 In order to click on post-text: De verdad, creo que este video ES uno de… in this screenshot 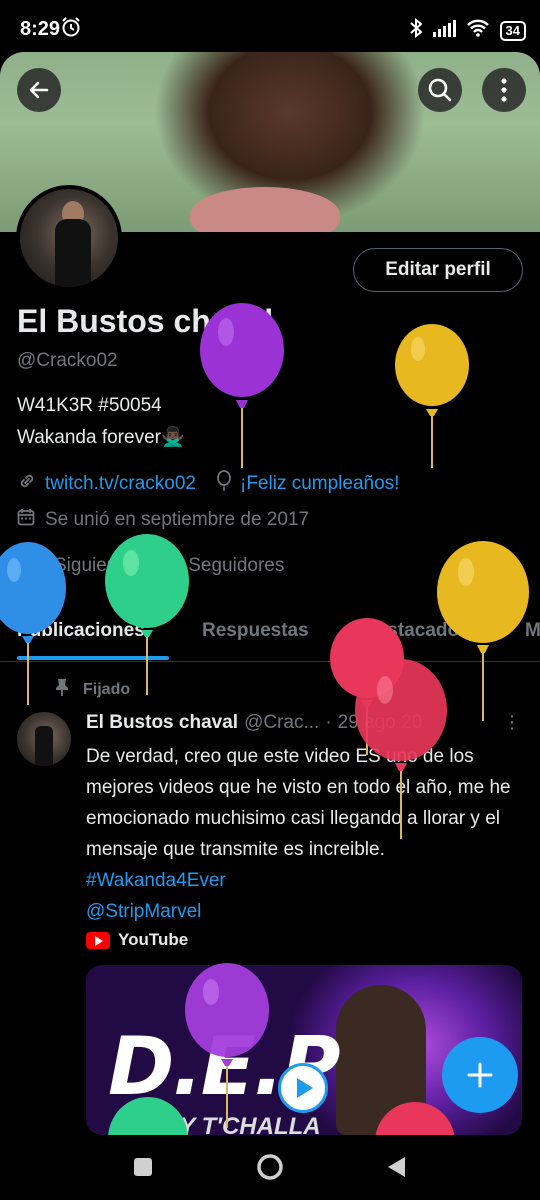, I will do `click(301, 834)`.